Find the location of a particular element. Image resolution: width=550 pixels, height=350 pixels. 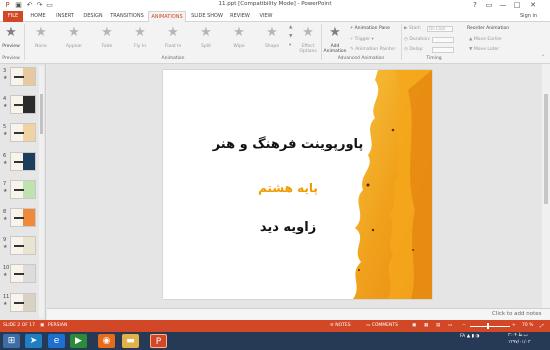

minimize-button: — is located at coordinates (503, 5).